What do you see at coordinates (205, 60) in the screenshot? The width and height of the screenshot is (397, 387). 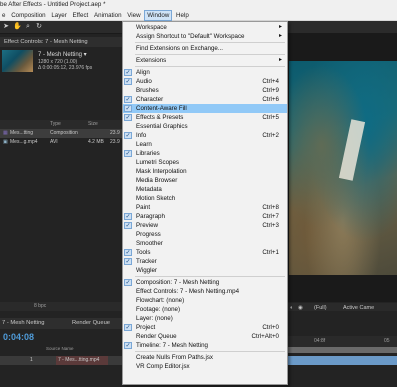 I see `menu-item-extensions: Extensions ▸` at bounding box center [205, 60].